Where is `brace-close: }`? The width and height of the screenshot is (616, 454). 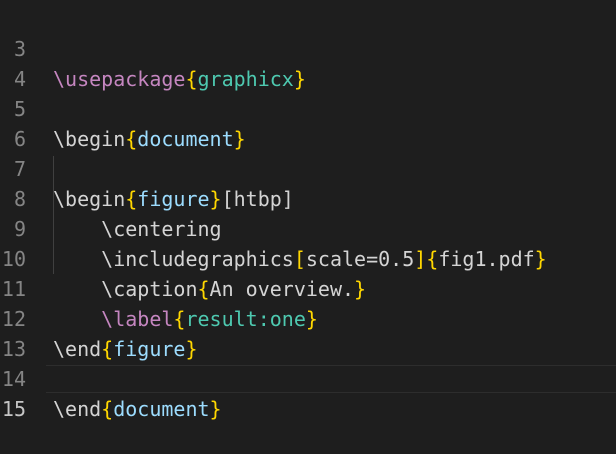 brace-close: } is located at coordinates (215, 409).